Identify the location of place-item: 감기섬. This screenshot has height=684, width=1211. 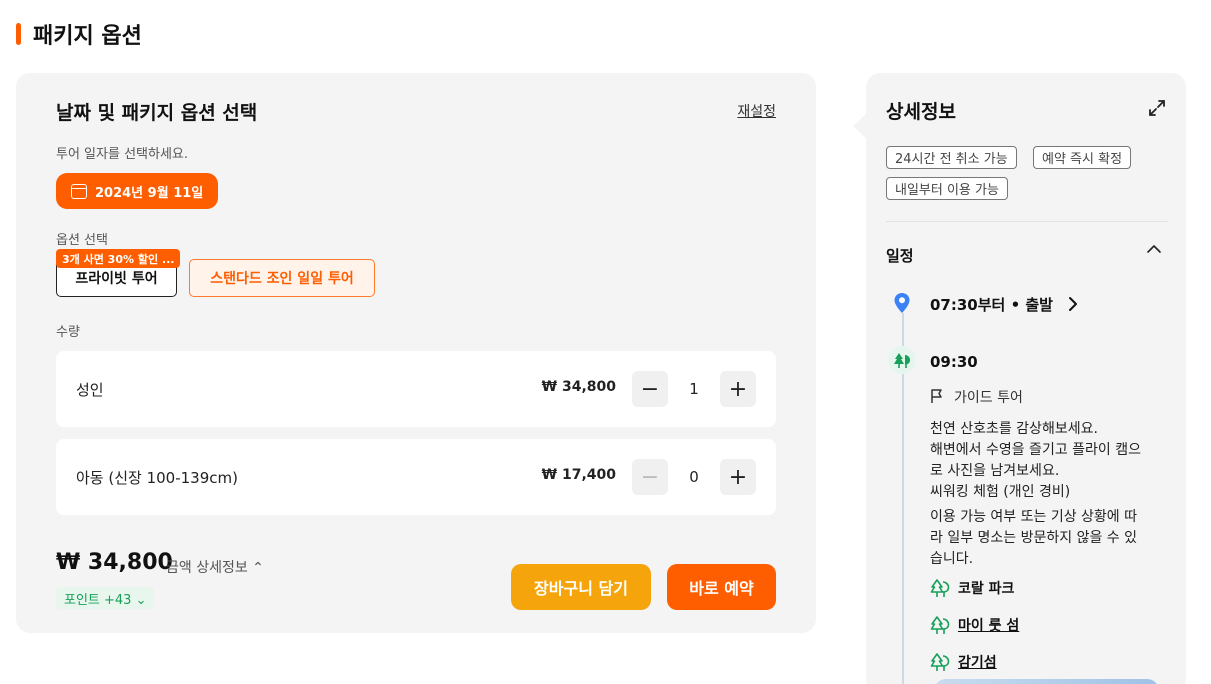
(963, 662).